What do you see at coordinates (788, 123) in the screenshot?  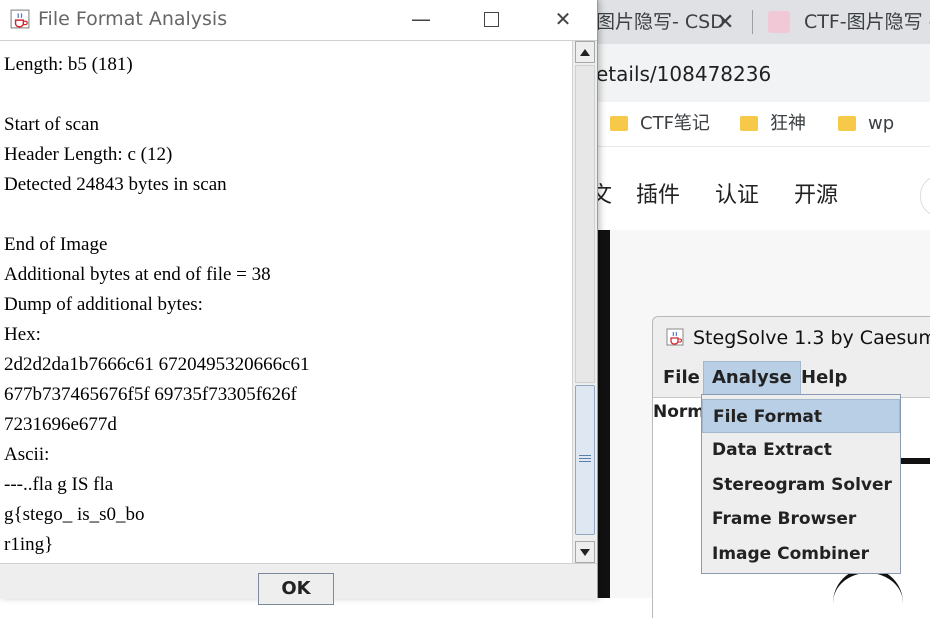 I see `bookmark-label: 狂神` at bounding box center [788, 123].